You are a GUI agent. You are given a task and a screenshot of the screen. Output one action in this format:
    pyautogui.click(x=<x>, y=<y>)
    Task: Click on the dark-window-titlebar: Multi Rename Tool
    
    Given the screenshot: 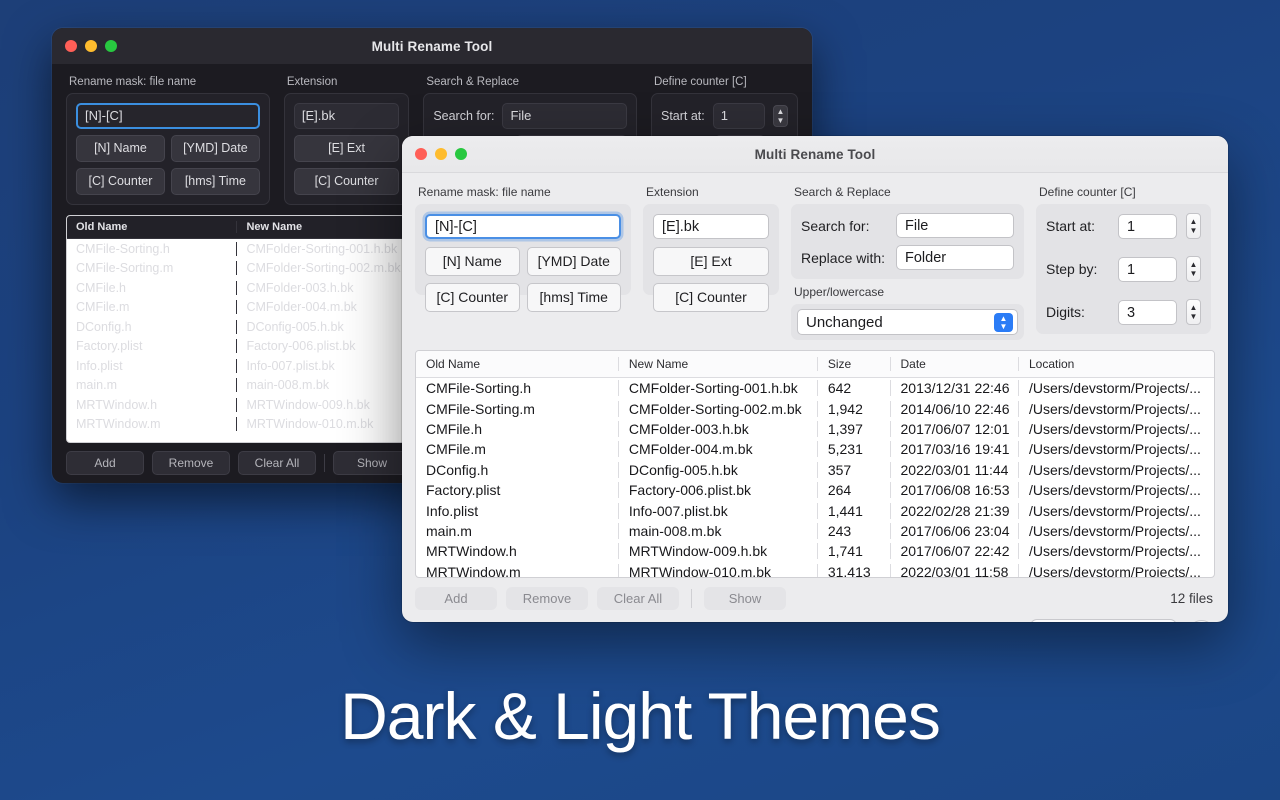 What is the action you would take?
    pyautogui.click(x=432, y=46)
    